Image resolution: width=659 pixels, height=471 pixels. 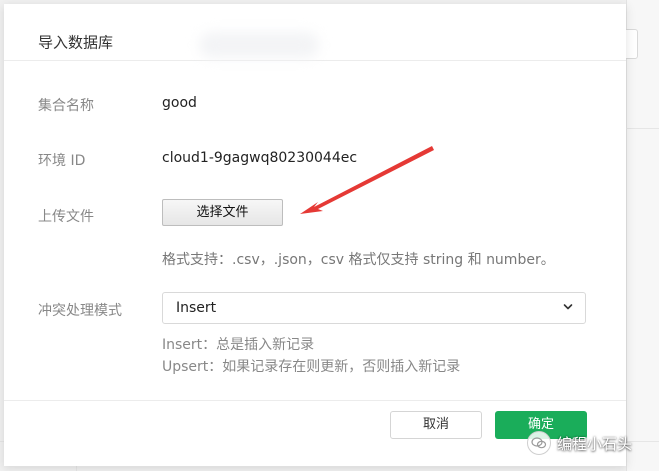 What do you see at coordinates (436, 425) in the screenshot?
I see `cancel-button: 取消` at bounding box center [436, 425].